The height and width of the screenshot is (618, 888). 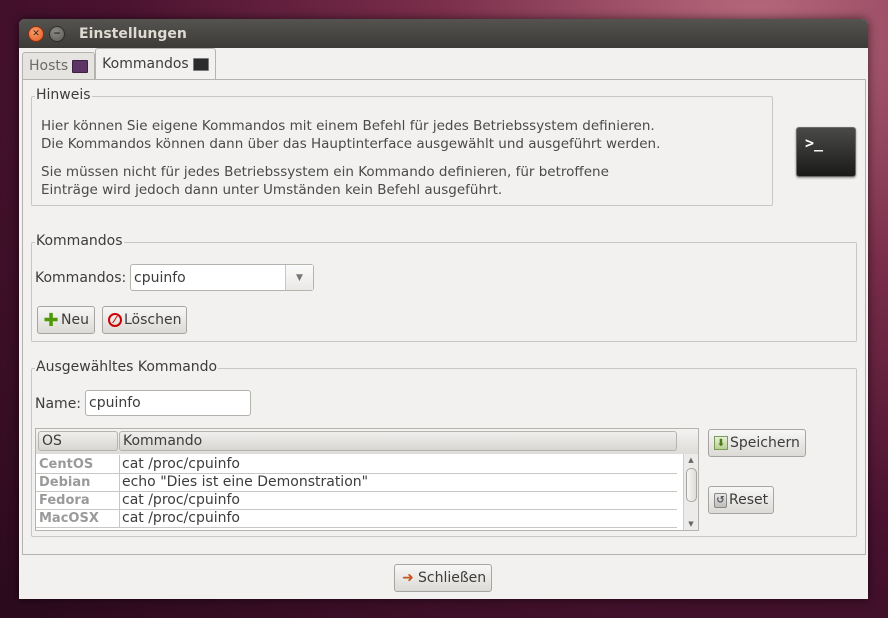 I want to click on tab-hosts: Hosts, so click(x=59, y=65).